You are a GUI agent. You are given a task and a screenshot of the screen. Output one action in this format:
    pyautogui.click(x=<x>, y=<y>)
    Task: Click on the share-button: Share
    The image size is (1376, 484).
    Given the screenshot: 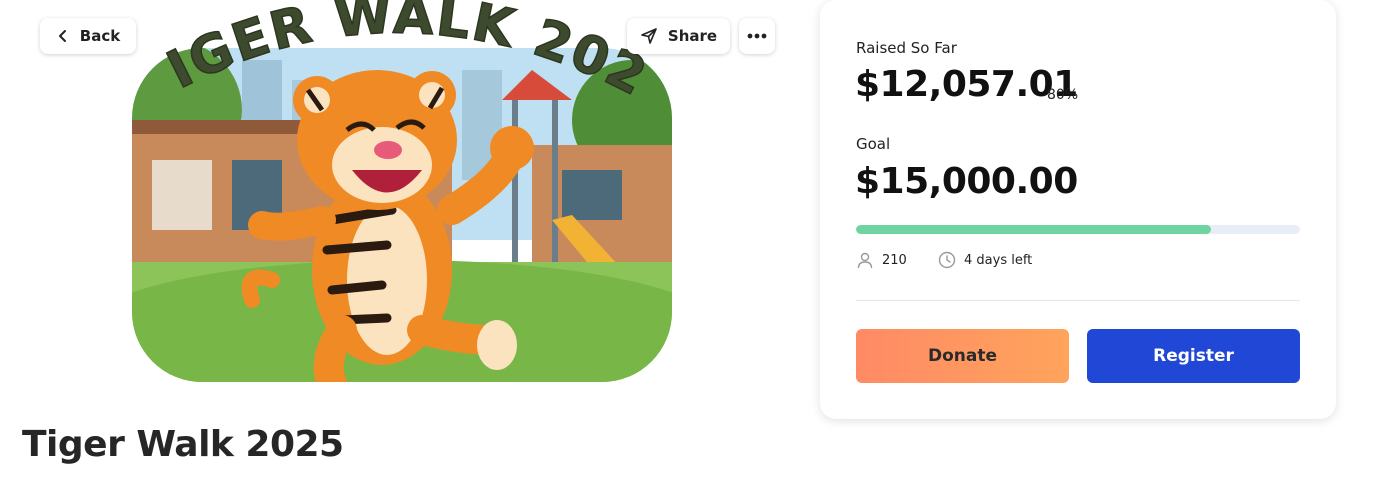 What is the action you would take?
    pyautogui.click(x=678, y=36)
    